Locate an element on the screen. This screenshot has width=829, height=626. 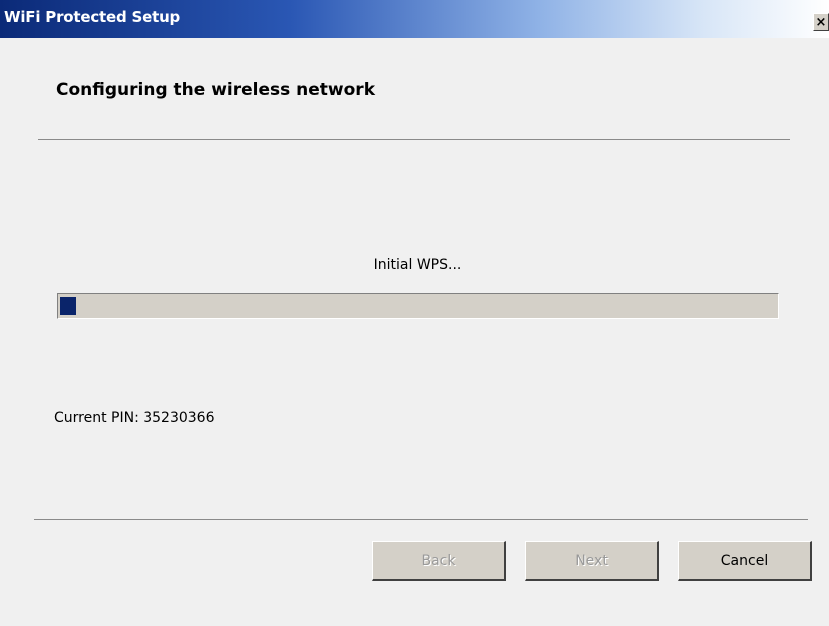
progress-track is located at coordinates (418, 306).